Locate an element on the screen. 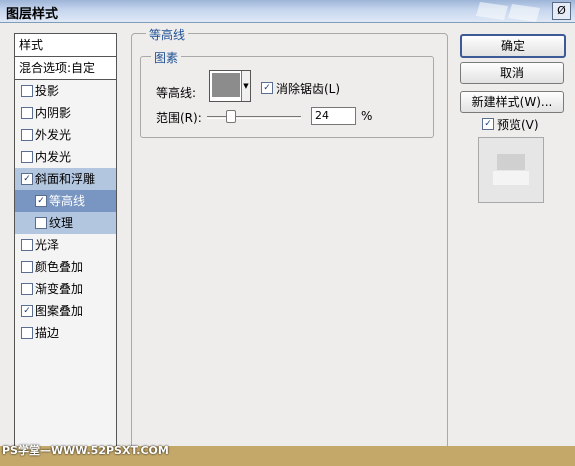 This screenshot has width=575, height=466. style-item: ✓ 图案叠加 is located at coordinates (65, 311).